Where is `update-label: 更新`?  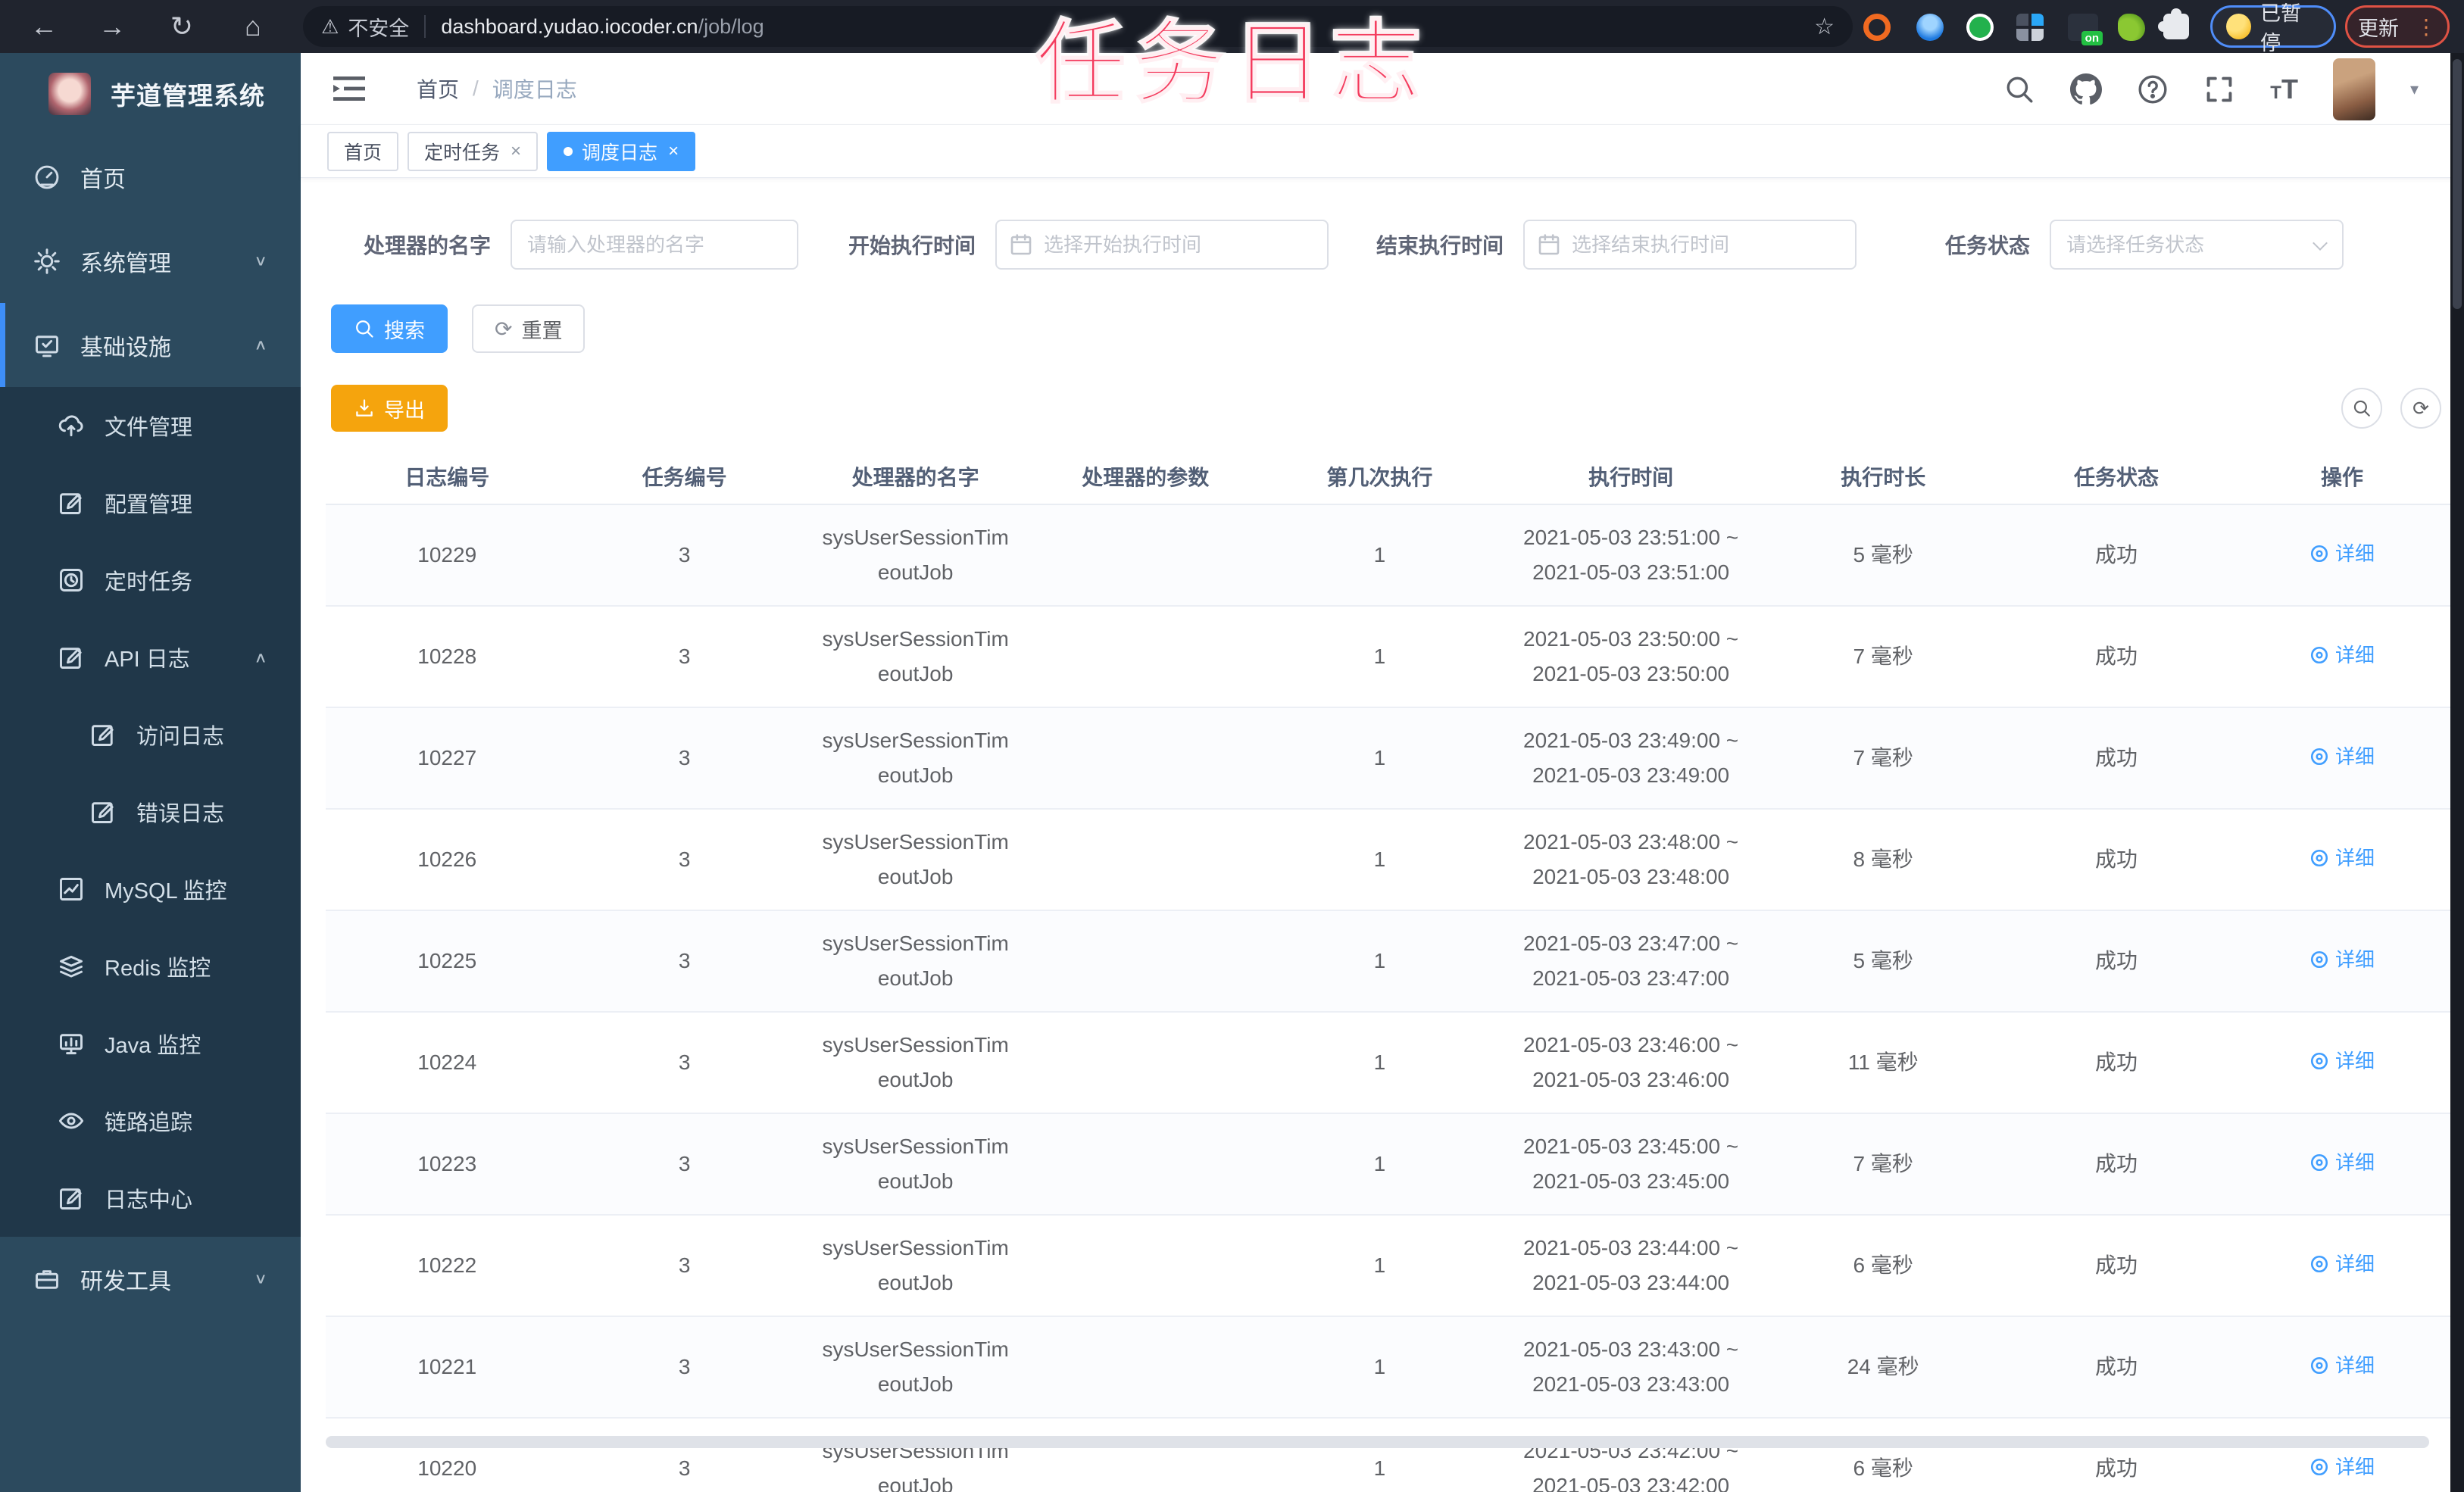 update-label: 更新 is located at coordinates (2378, 28).